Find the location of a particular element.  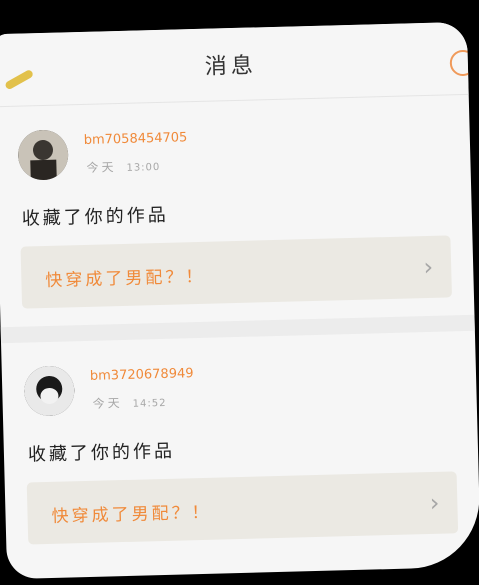

timestamp: 今天 14:52 is located at coordinates (129, 402).